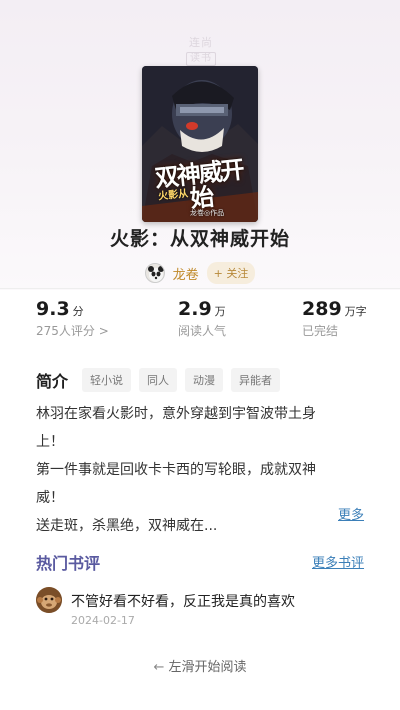 The height and width of the screenshot is (710, 400). What do you see at coordinates (202, 331) in the screenshot?
I see `reads-label: 阅读人气` at bounding box center [202, 331].